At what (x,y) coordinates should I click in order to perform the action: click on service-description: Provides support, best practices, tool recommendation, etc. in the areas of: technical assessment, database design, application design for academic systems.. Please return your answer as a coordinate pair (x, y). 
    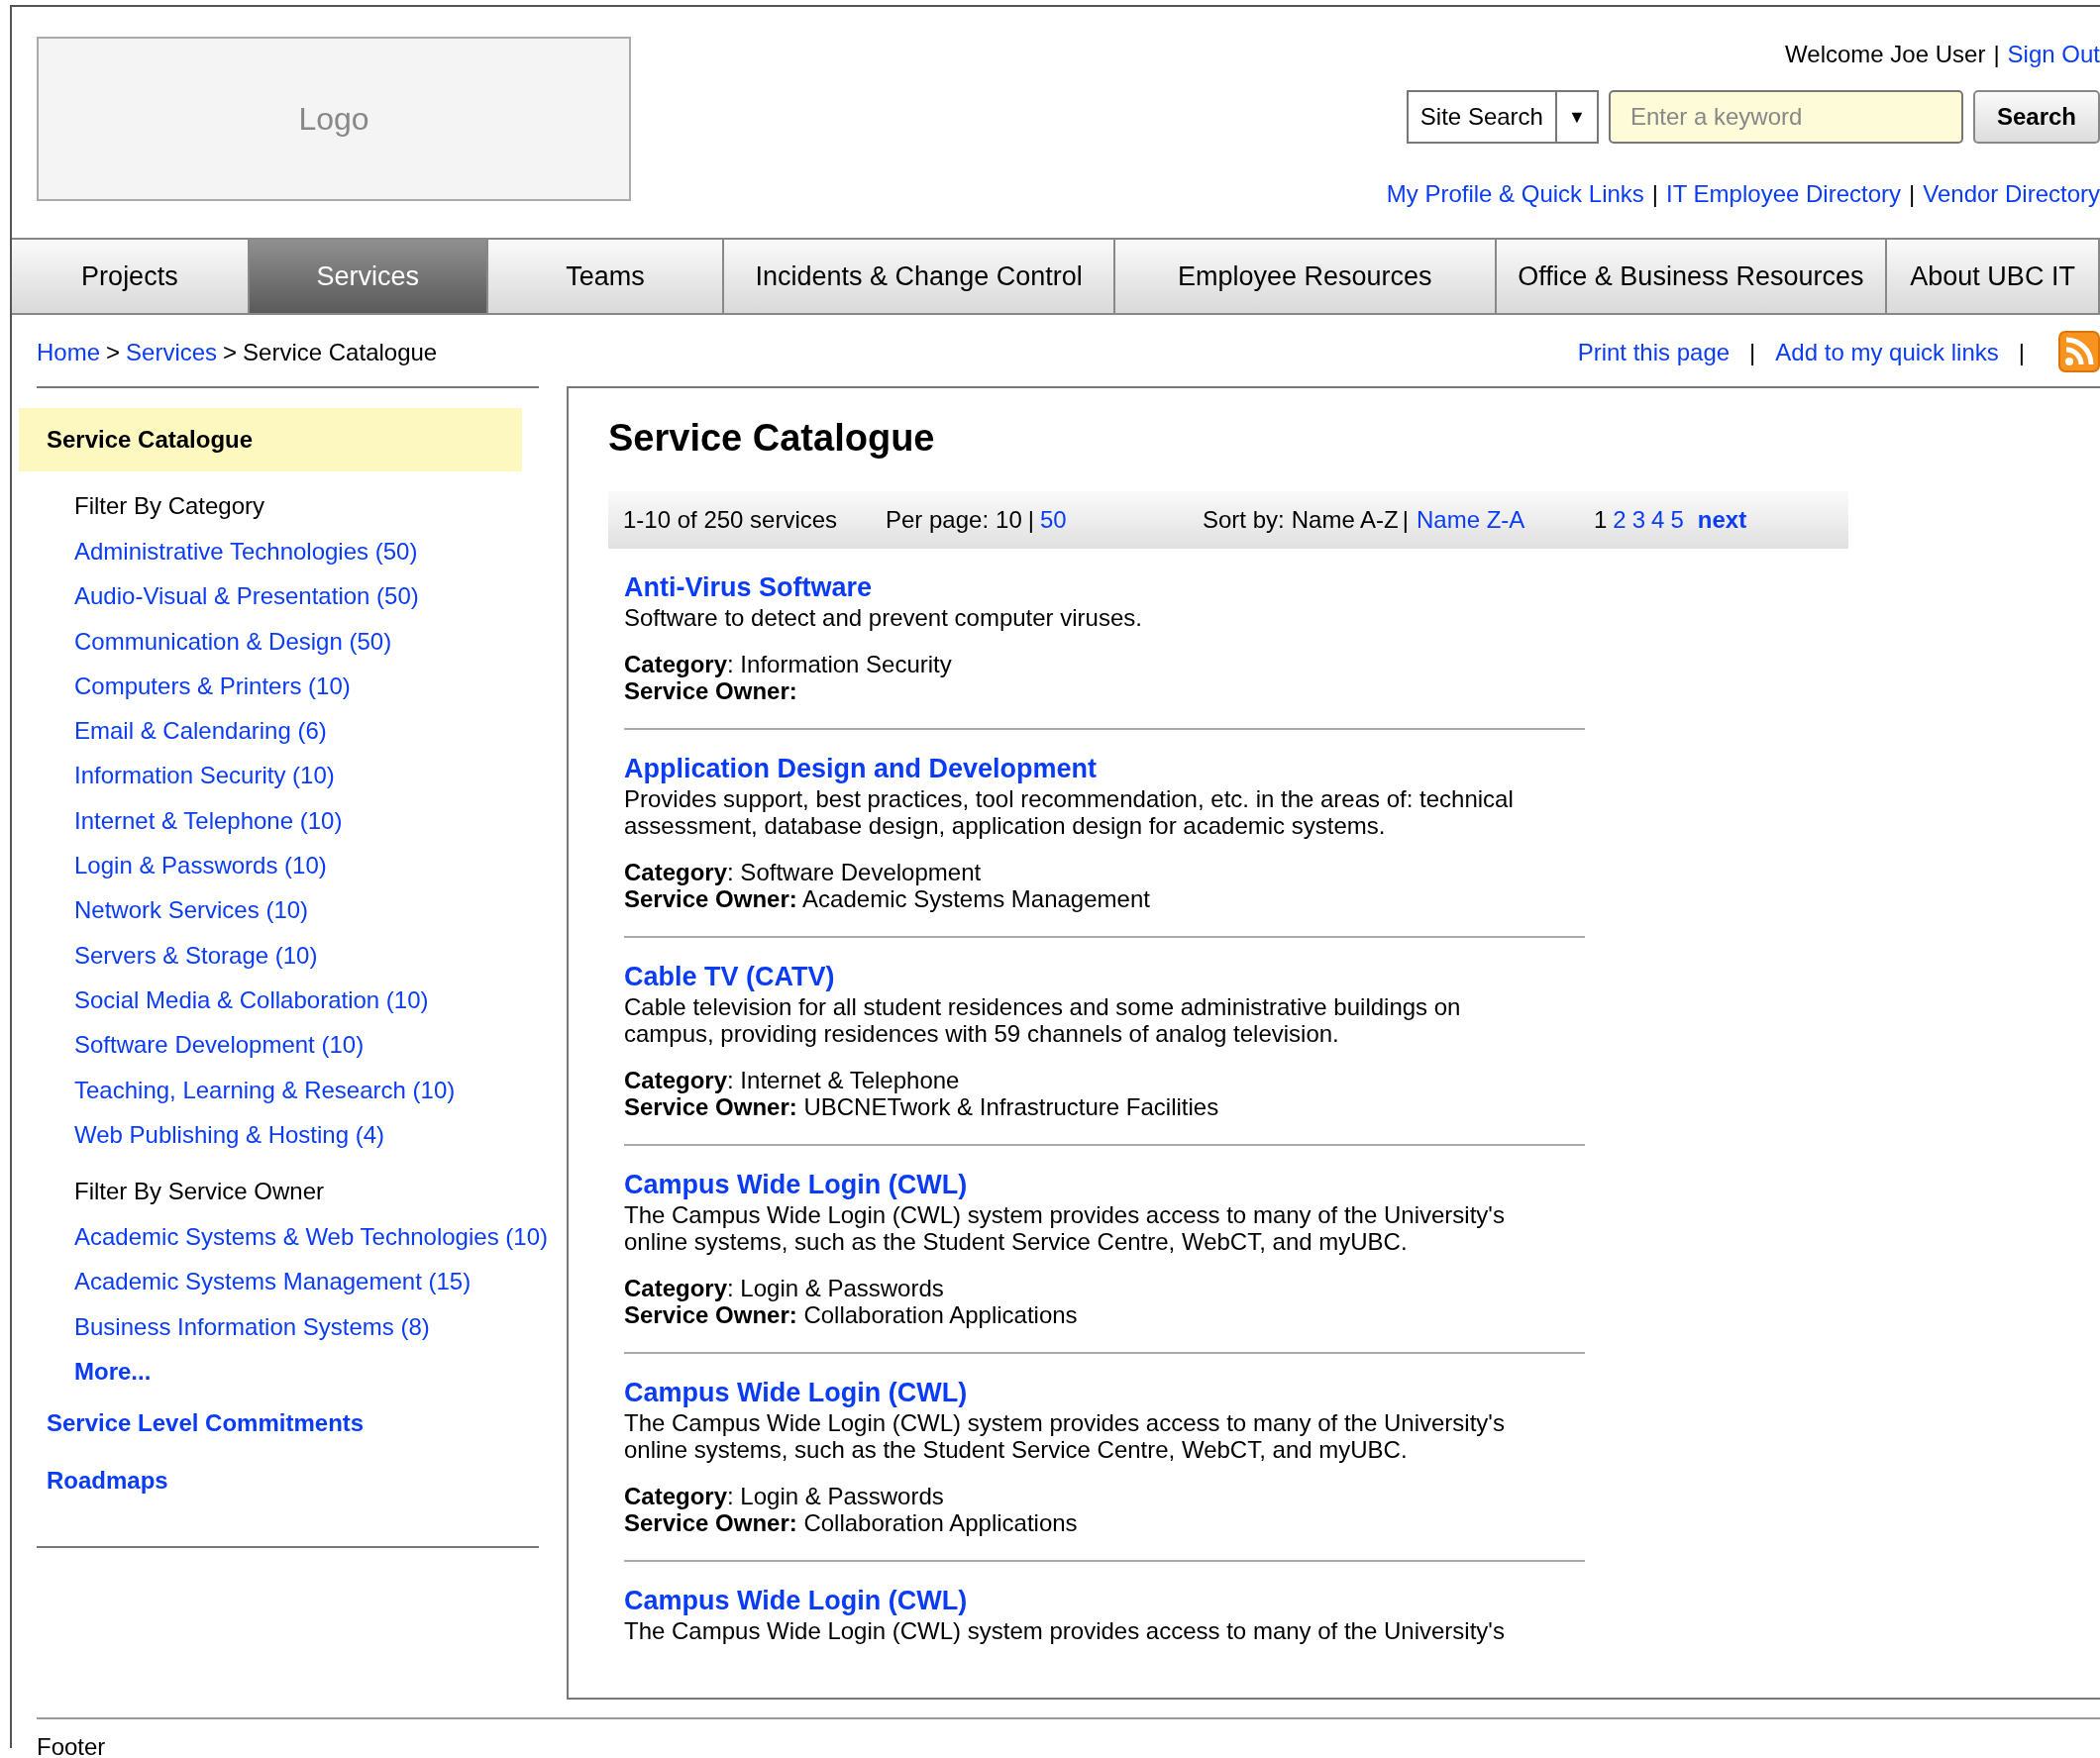
    Looking at the image, I should click on (1069, 811).